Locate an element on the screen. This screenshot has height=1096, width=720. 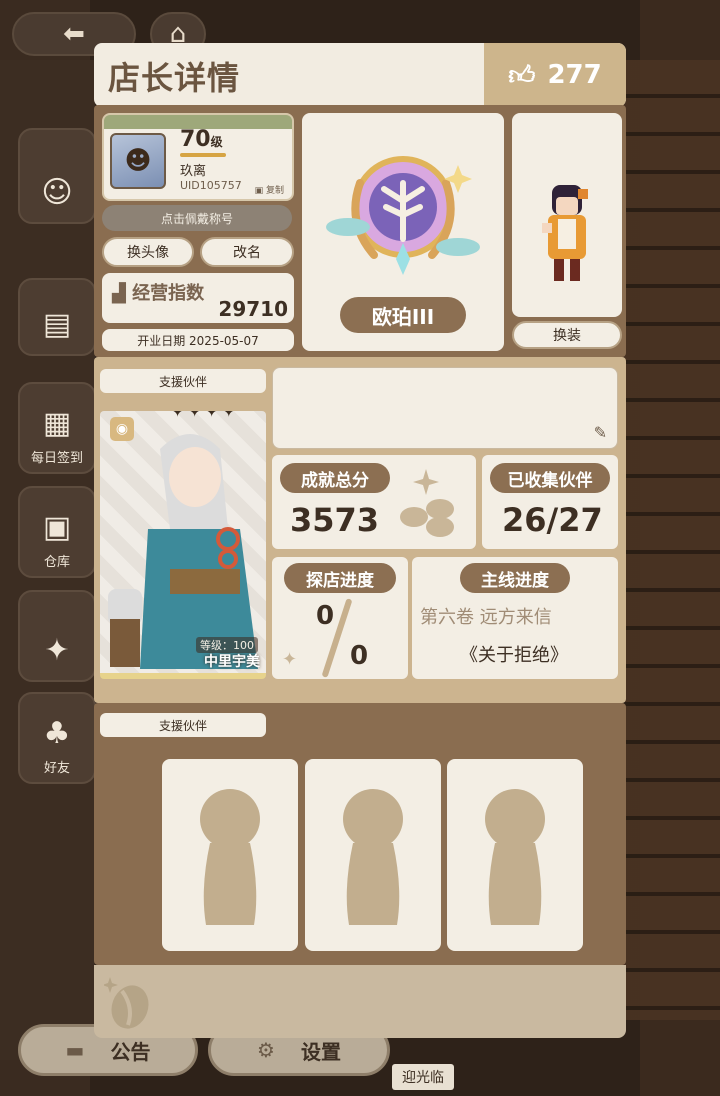
sparkle-icon: ✦ is located at coordinates (290, 659).